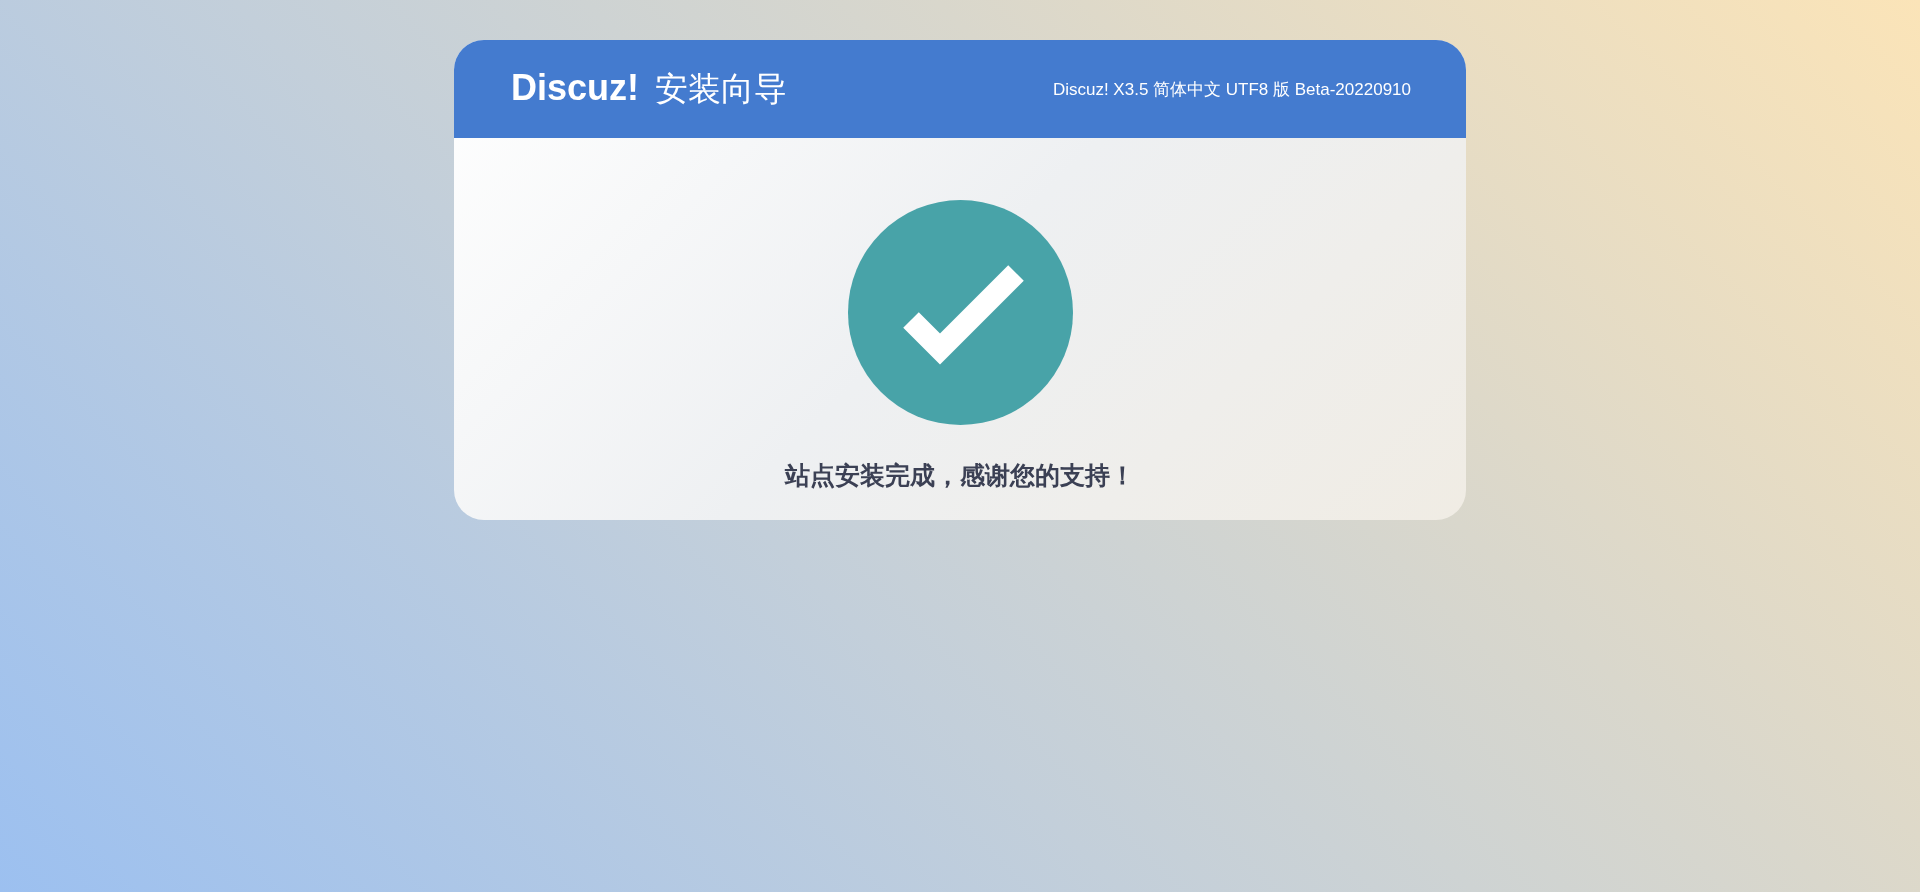 The height and width of the screenshot is (892, 1920). What do you see at coordinates (960, 476) in the screenshot?
I see `success-message: 站点安装完成，感谢您的支持！` at bounding box center [960, 476].